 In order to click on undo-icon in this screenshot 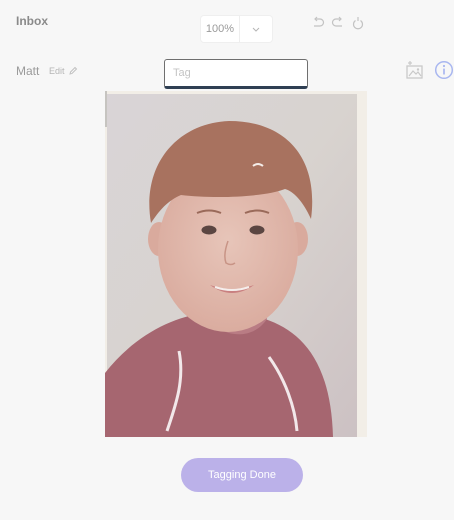, I will do `click(318, 23)`.